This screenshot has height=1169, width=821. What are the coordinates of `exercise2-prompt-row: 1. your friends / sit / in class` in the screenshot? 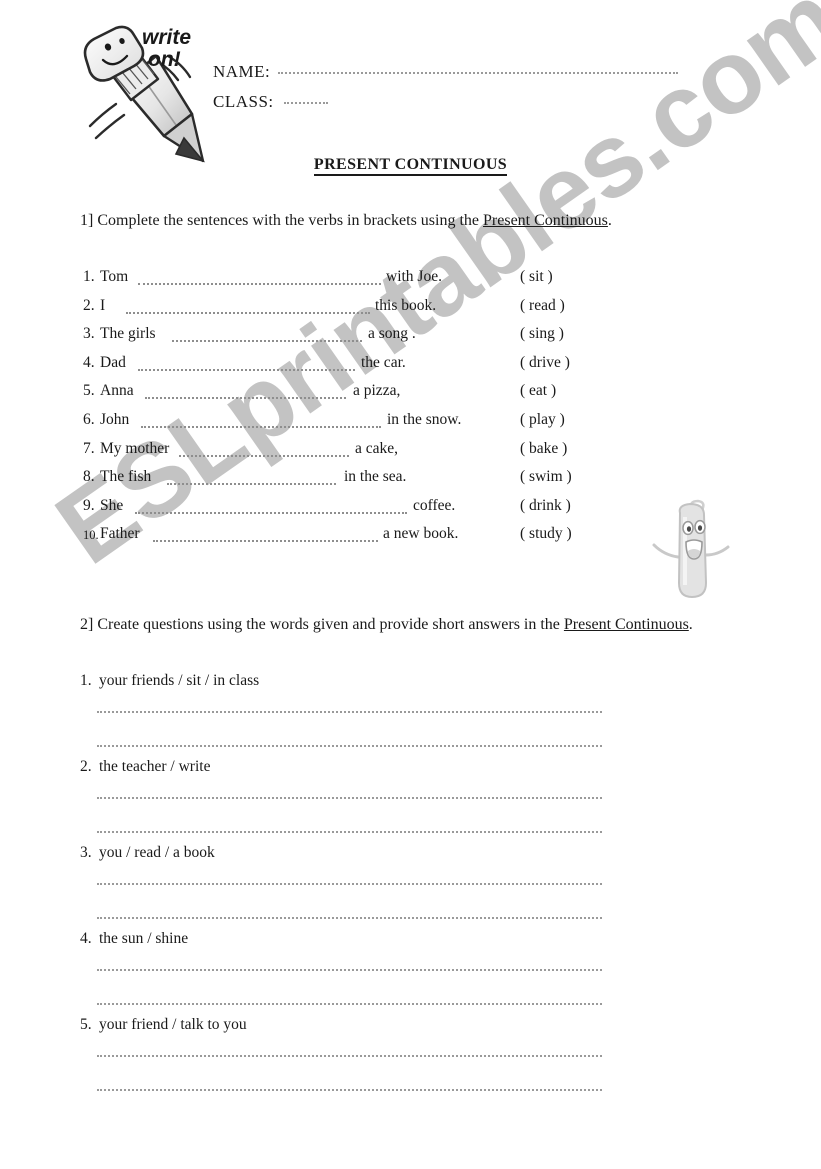 It's located at (400, 681).